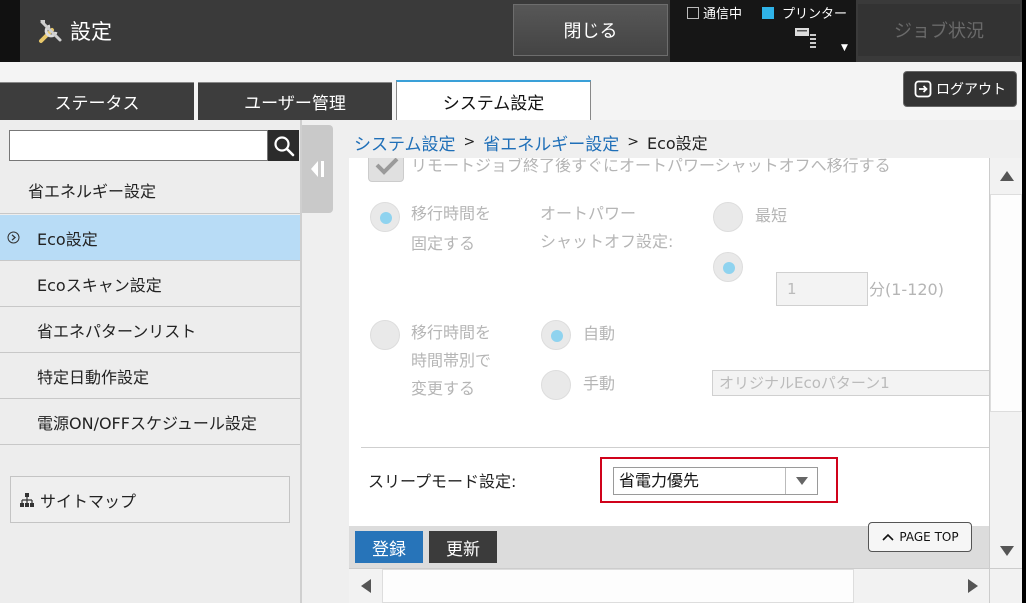 This screenshot has height=603, width=1026. I want to click on sidebar-item-energy-pattern-list: 省エネパターンリスト, so click(150, 330).